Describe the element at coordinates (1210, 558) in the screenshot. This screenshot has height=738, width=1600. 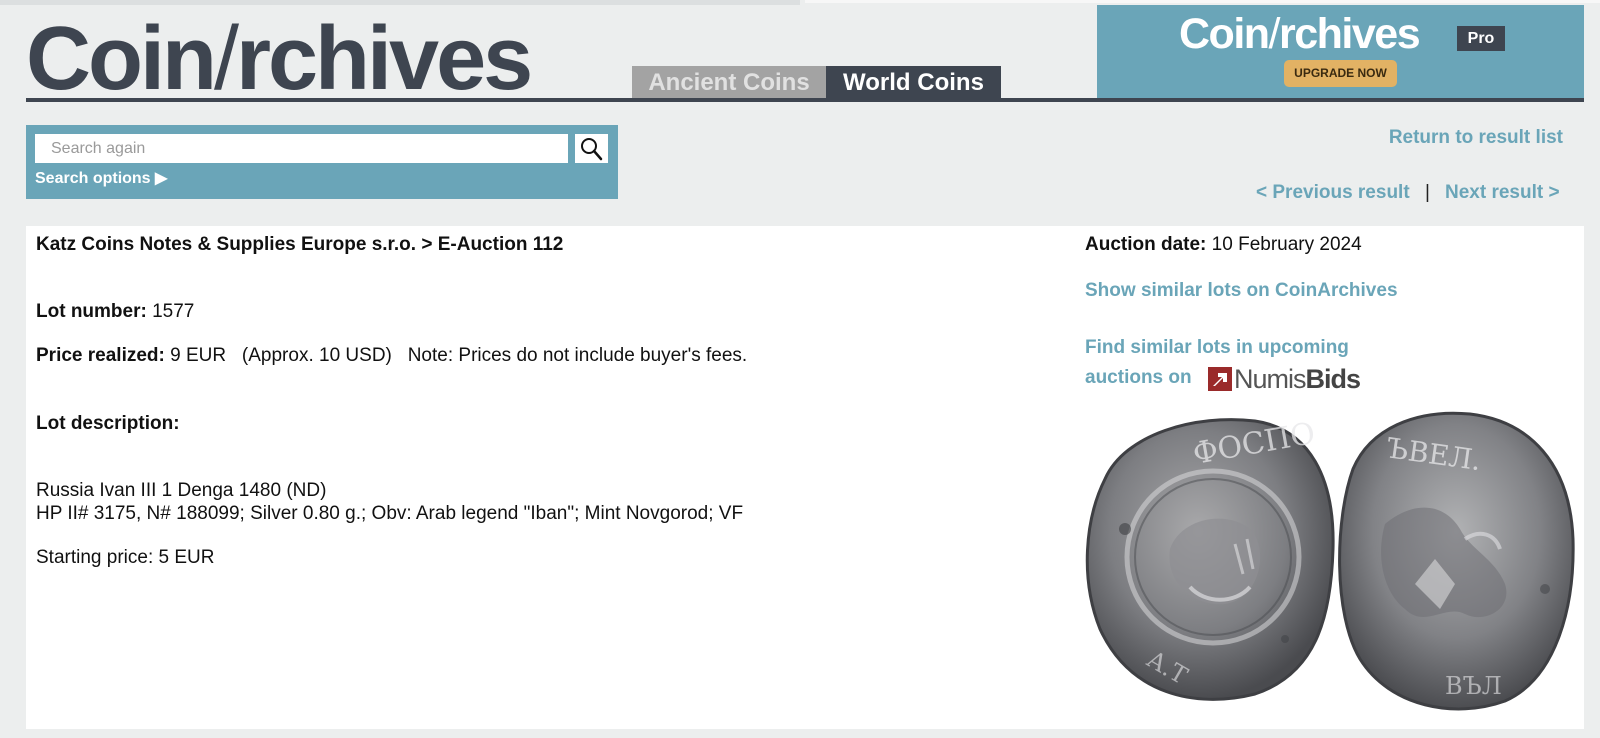
I see `coin-obverse: ФОСПО А.Т` at that location.